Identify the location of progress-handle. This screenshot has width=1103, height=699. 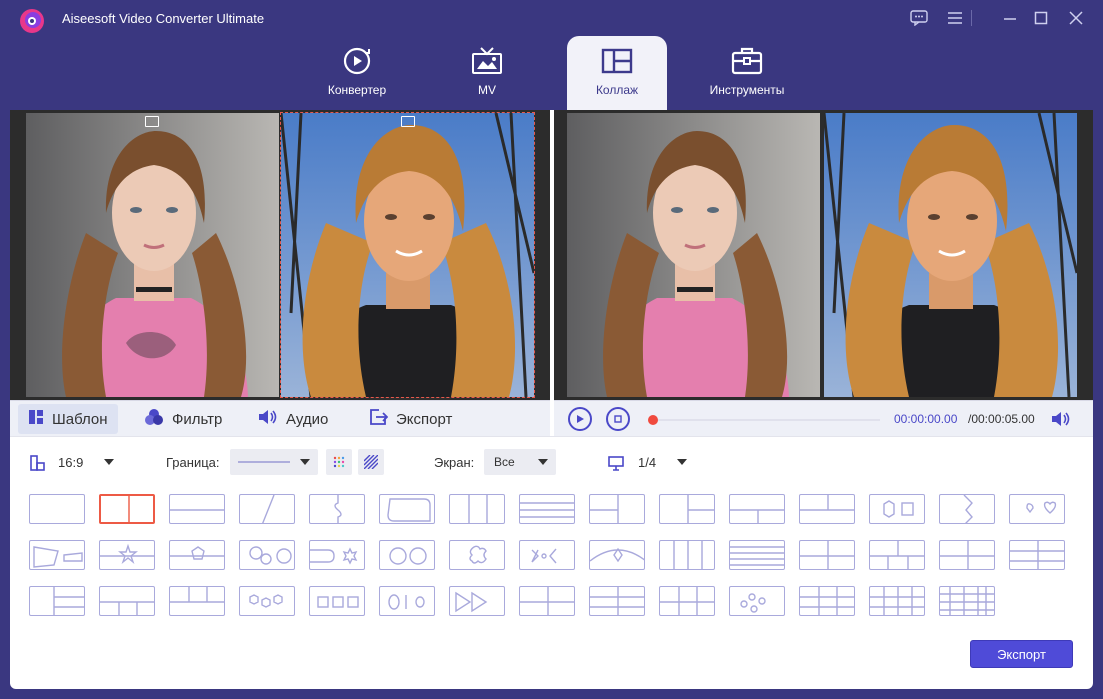
(653, 420).